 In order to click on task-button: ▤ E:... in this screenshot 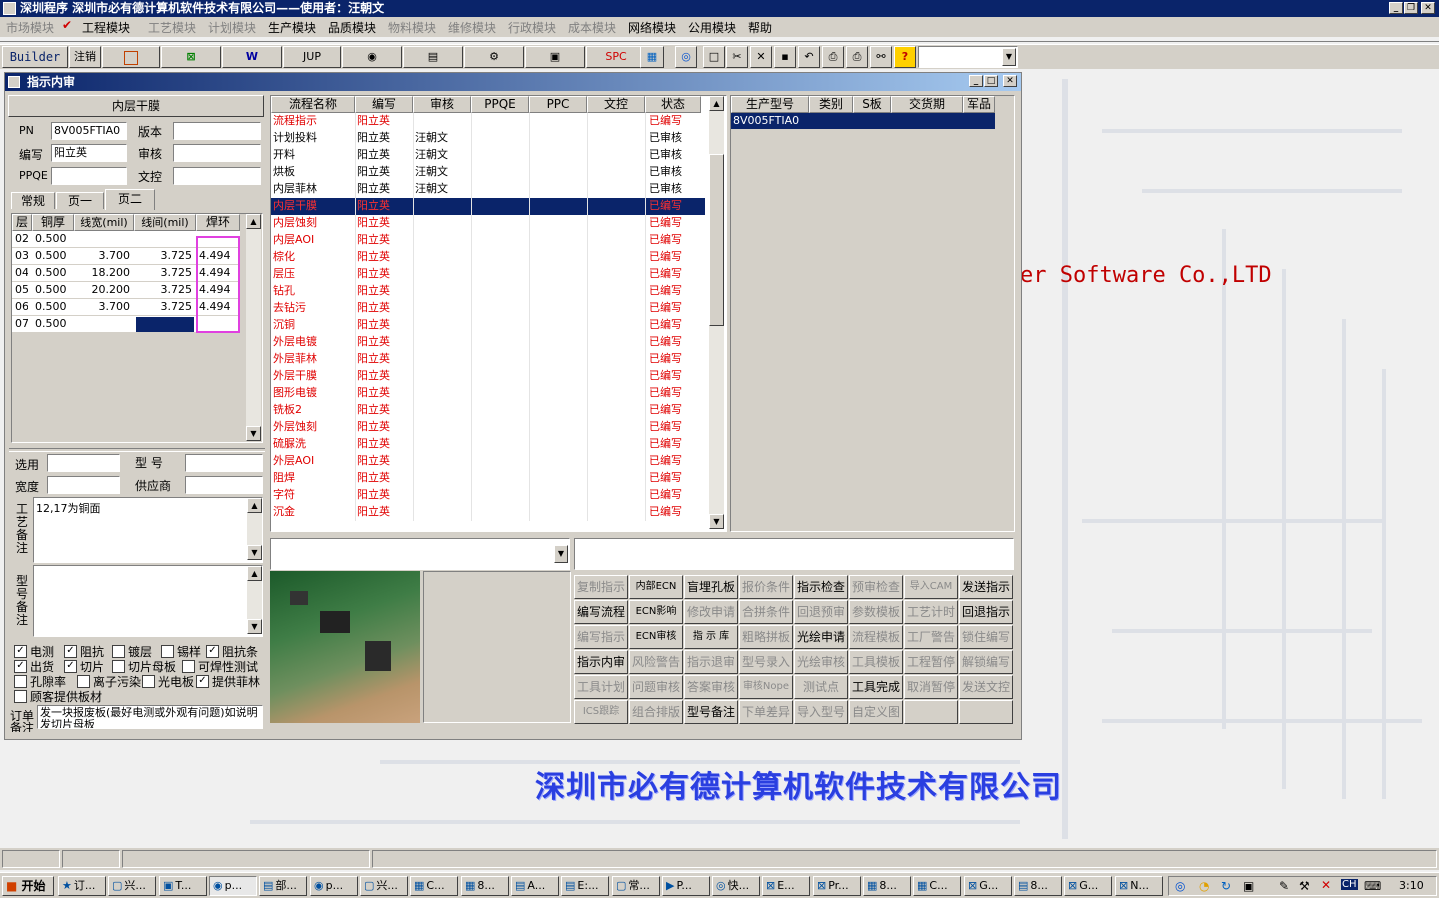, I will do `click(585, 886)`.